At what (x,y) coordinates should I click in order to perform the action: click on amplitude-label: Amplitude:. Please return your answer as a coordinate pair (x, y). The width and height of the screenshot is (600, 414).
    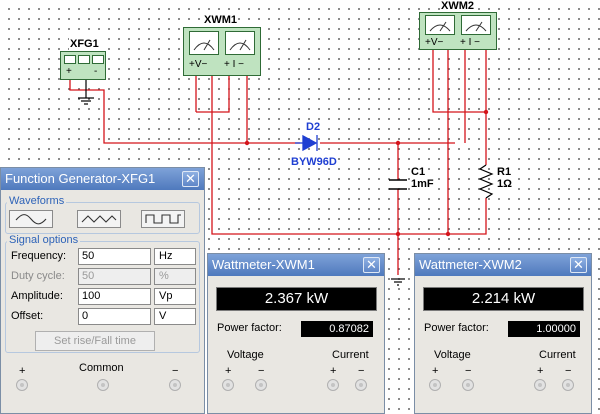
    Looking at the image, I should click on (37, 296).